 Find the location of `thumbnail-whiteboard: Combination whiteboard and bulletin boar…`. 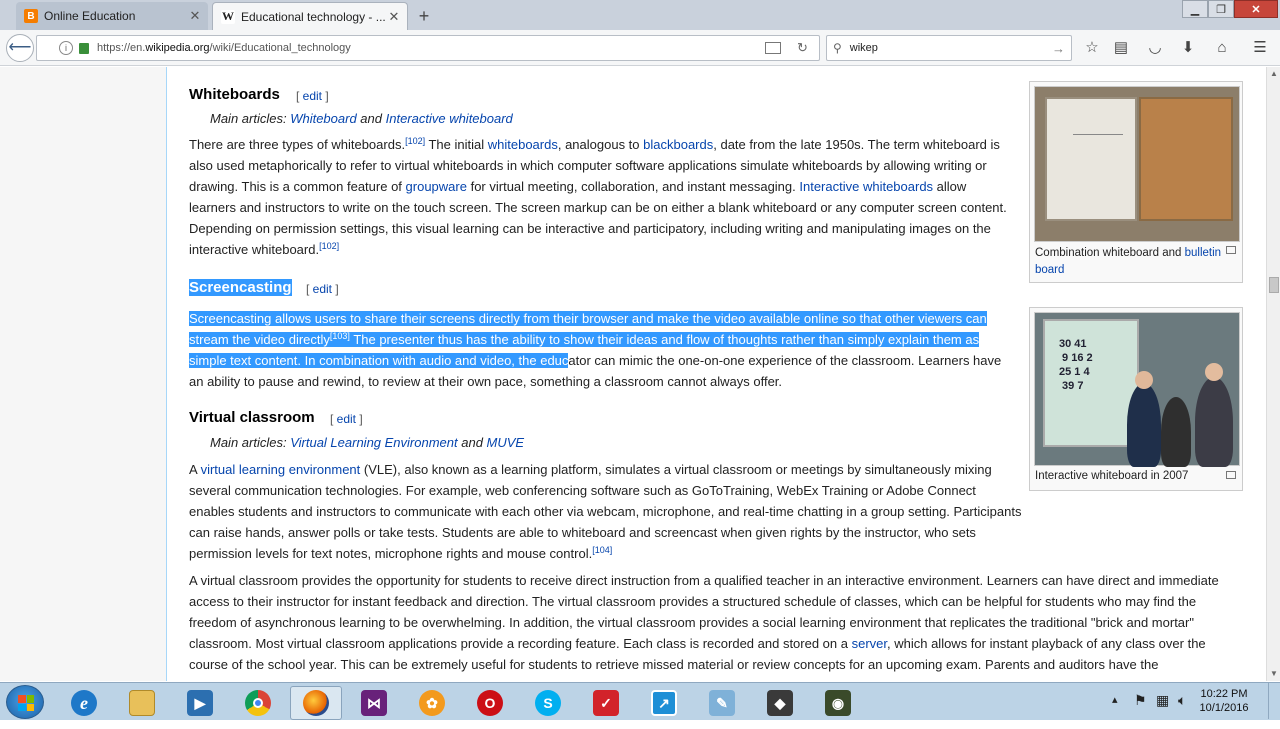

thumbnail-whiteboard: Combination whiteboard and bulletin boar… is located at coordinates (1136, 182).